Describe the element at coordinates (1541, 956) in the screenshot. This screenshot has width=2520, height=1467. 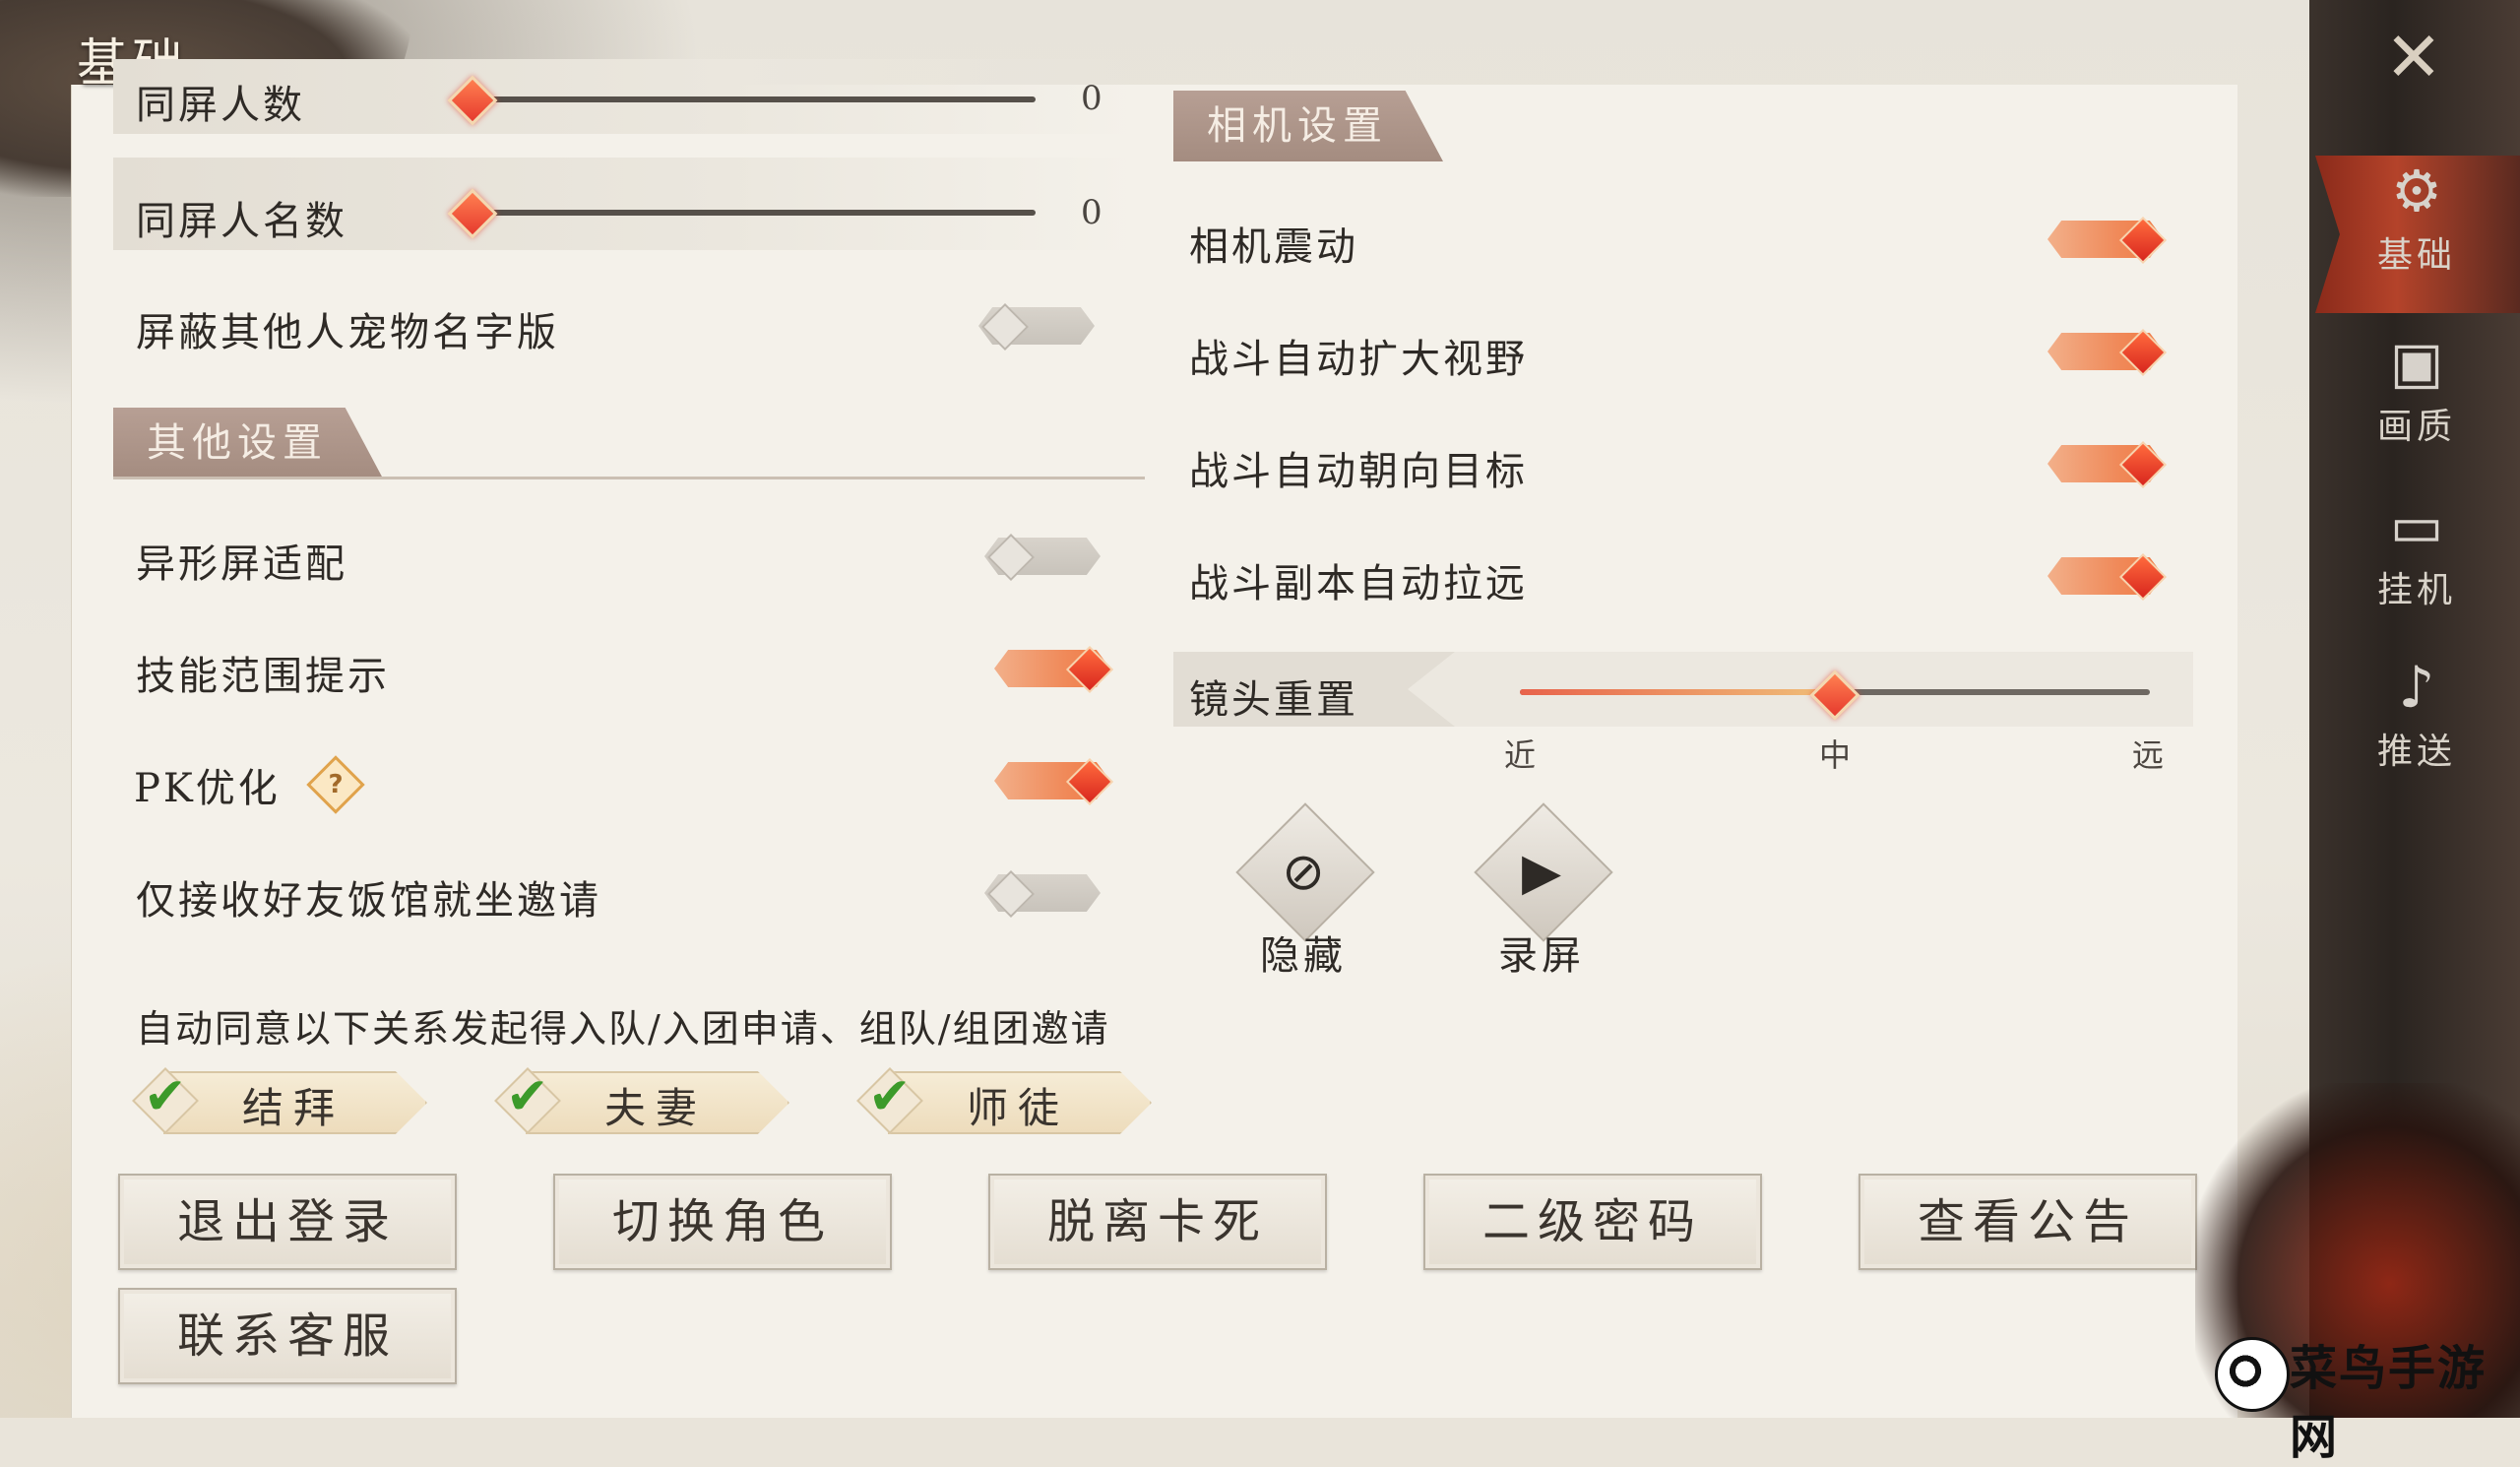
I see `record-screen-label: 录屏` at that location.